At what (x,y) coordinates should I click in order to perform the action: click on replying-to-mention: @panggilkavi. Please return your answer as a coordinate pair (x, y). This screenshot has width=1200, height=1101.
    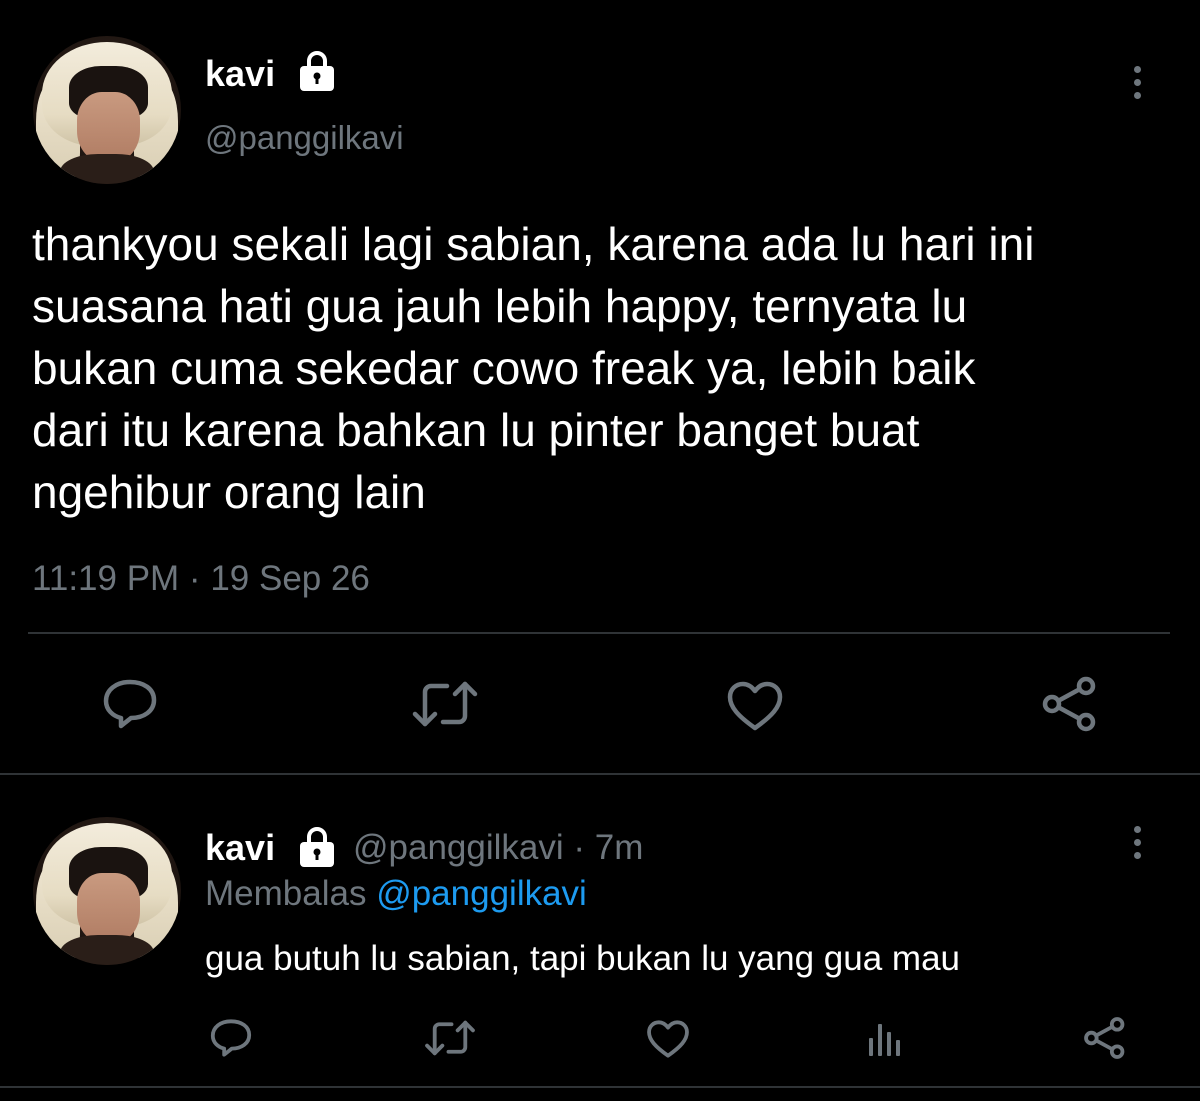
    Looking at the image, I should click on (481, 893).